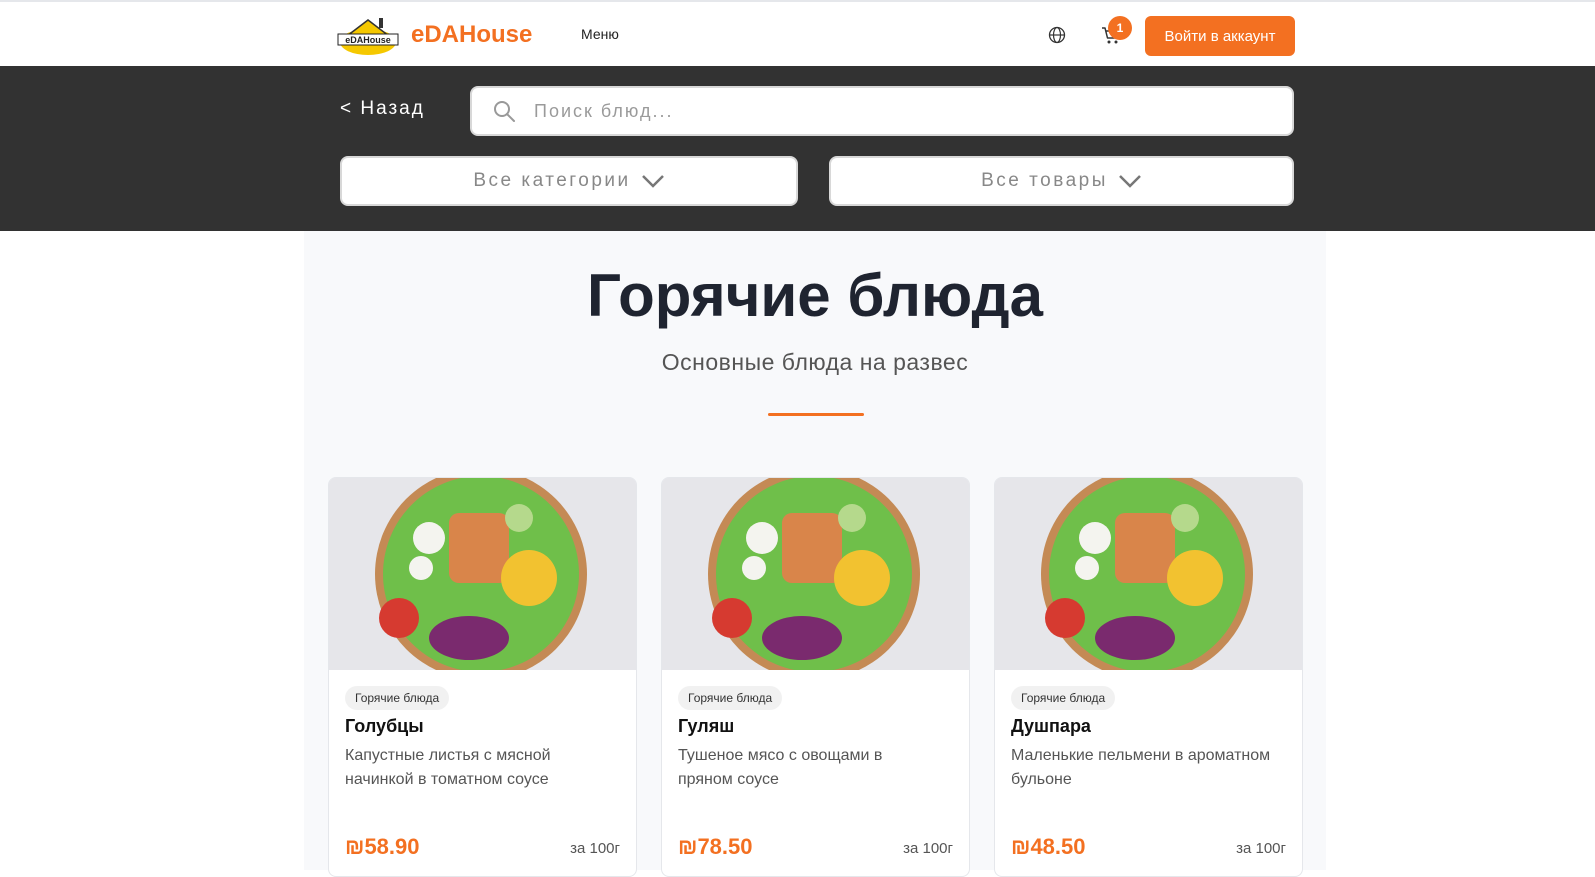  I want to click on product-name: Душпара, so click(1051, 726).